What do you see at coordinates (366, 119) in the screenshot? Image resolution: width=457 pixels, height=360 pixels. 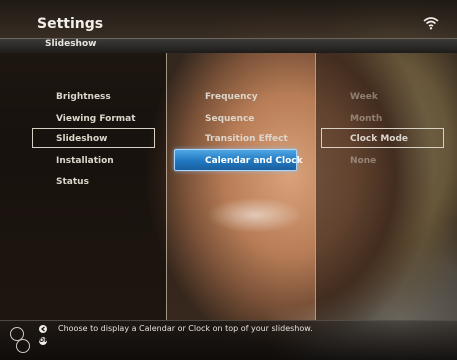 I see `option-item-month: Month` at bounding box center [366, 119].